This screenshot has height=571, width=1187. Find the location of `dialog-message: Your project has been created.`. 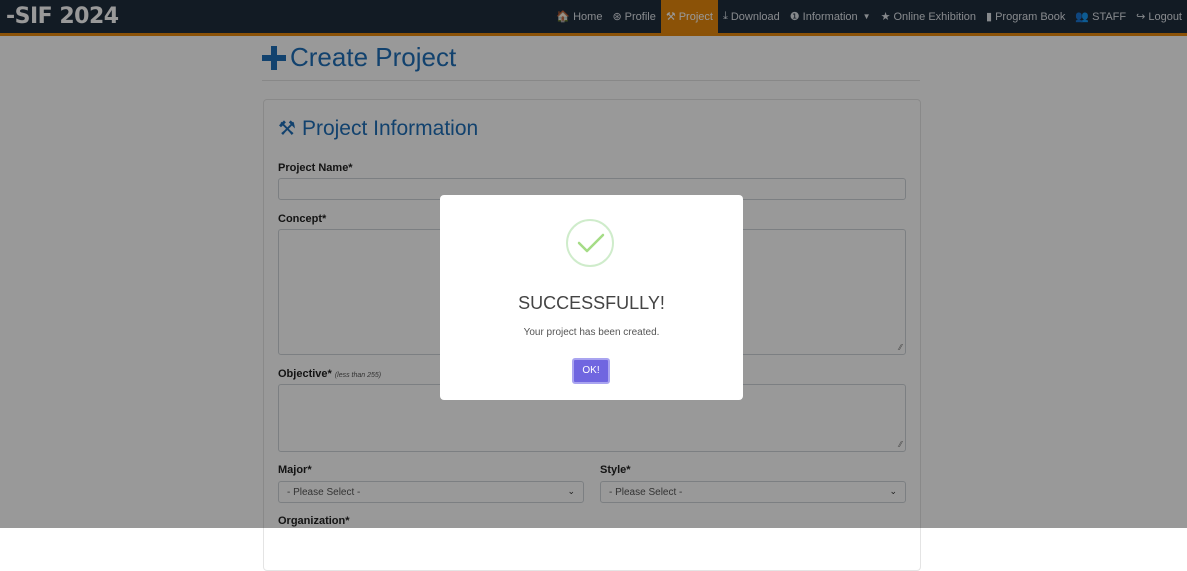

dialog-message: Your project has been created. is located at coordinates (591, 332).